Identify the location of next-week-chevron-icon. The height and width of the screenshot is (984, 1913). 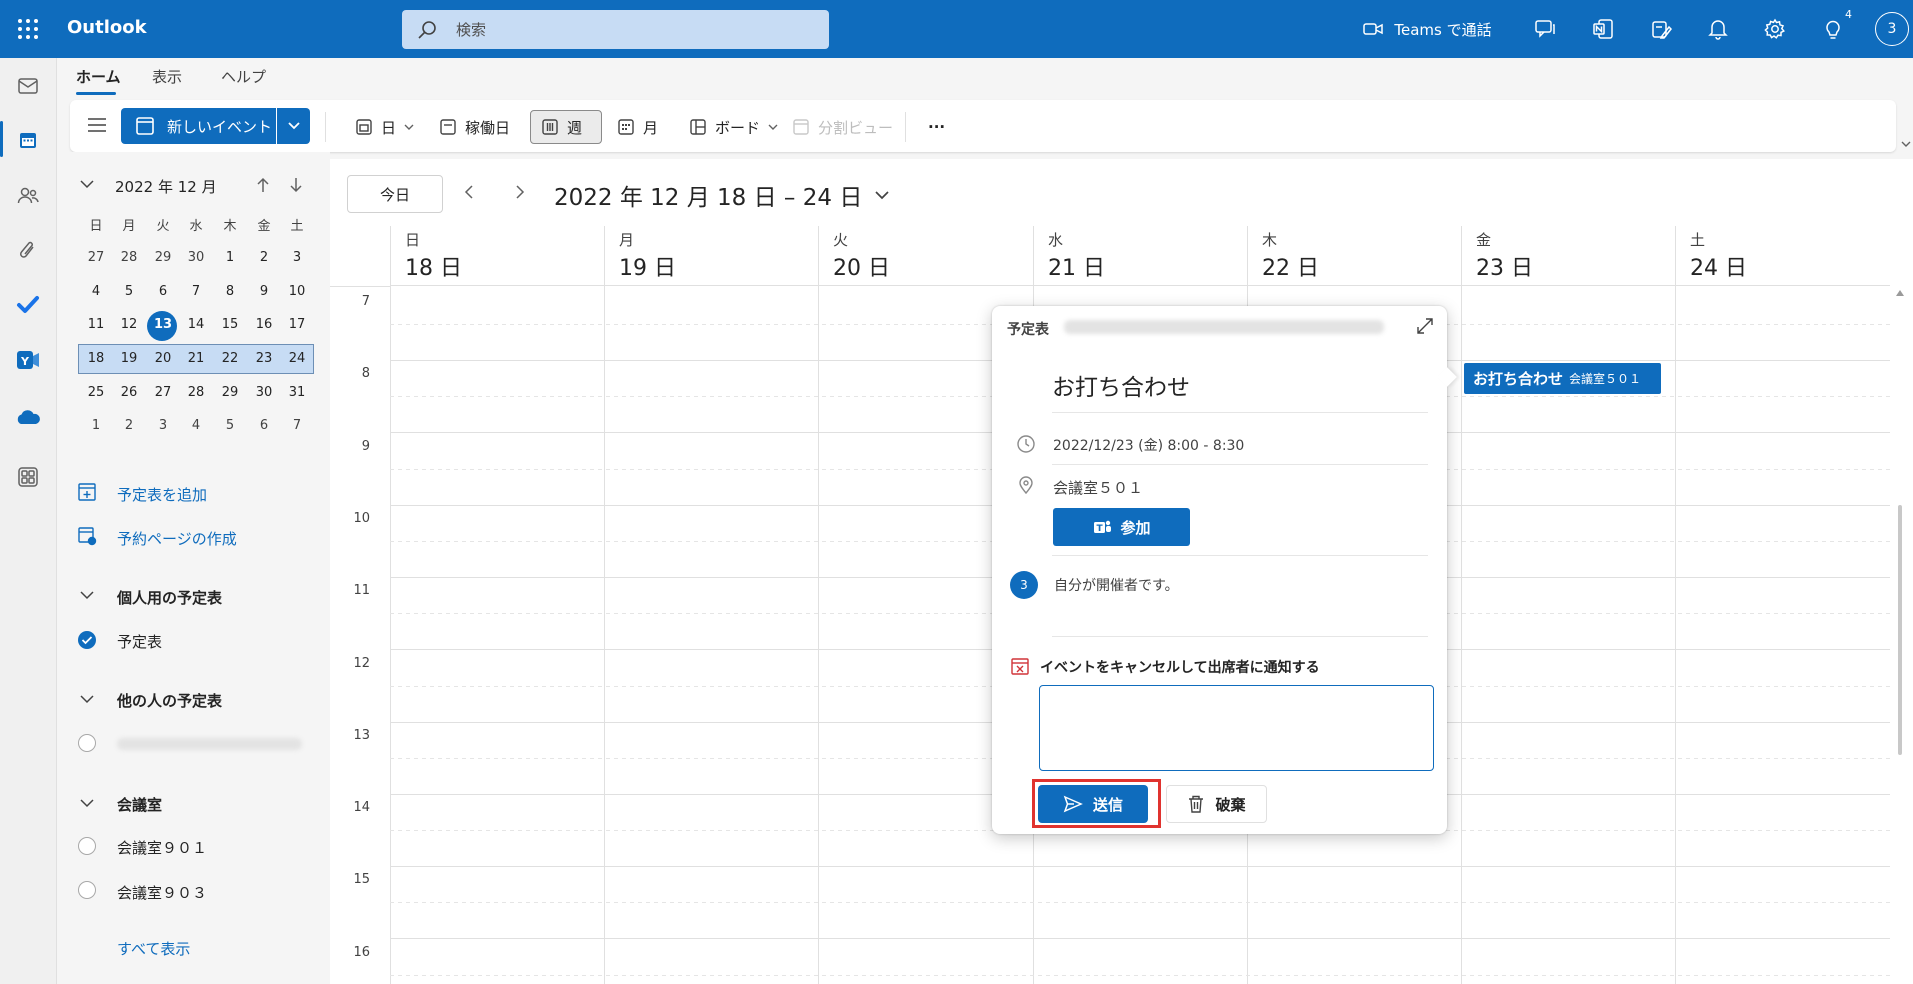
(520, 192).